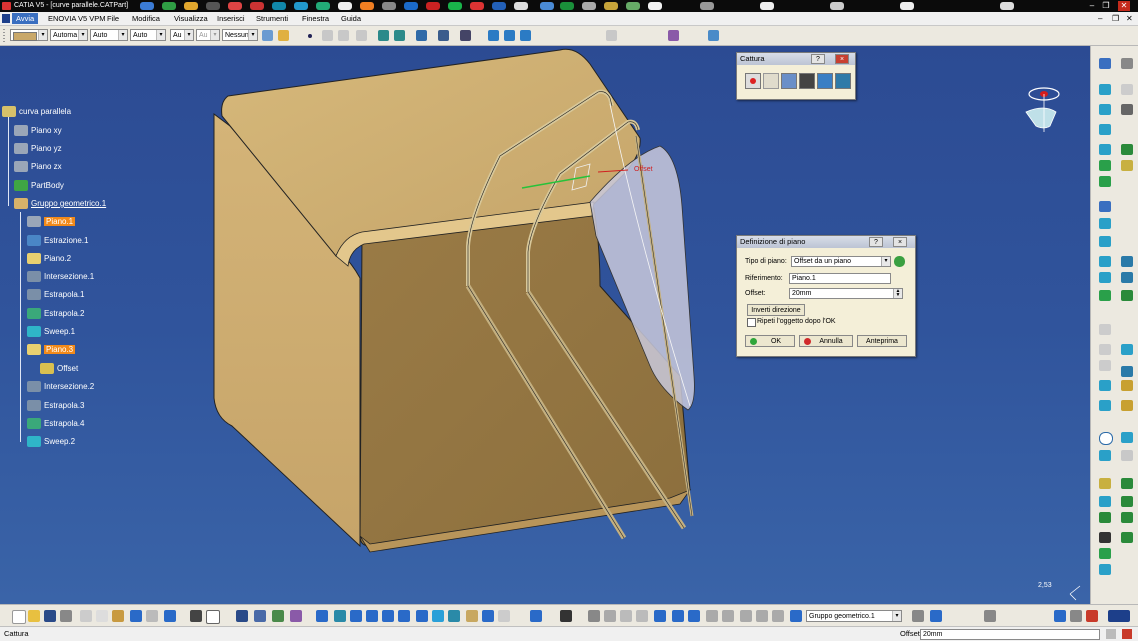  I want to click on tree-root: curva parallela, so click(36, 112).